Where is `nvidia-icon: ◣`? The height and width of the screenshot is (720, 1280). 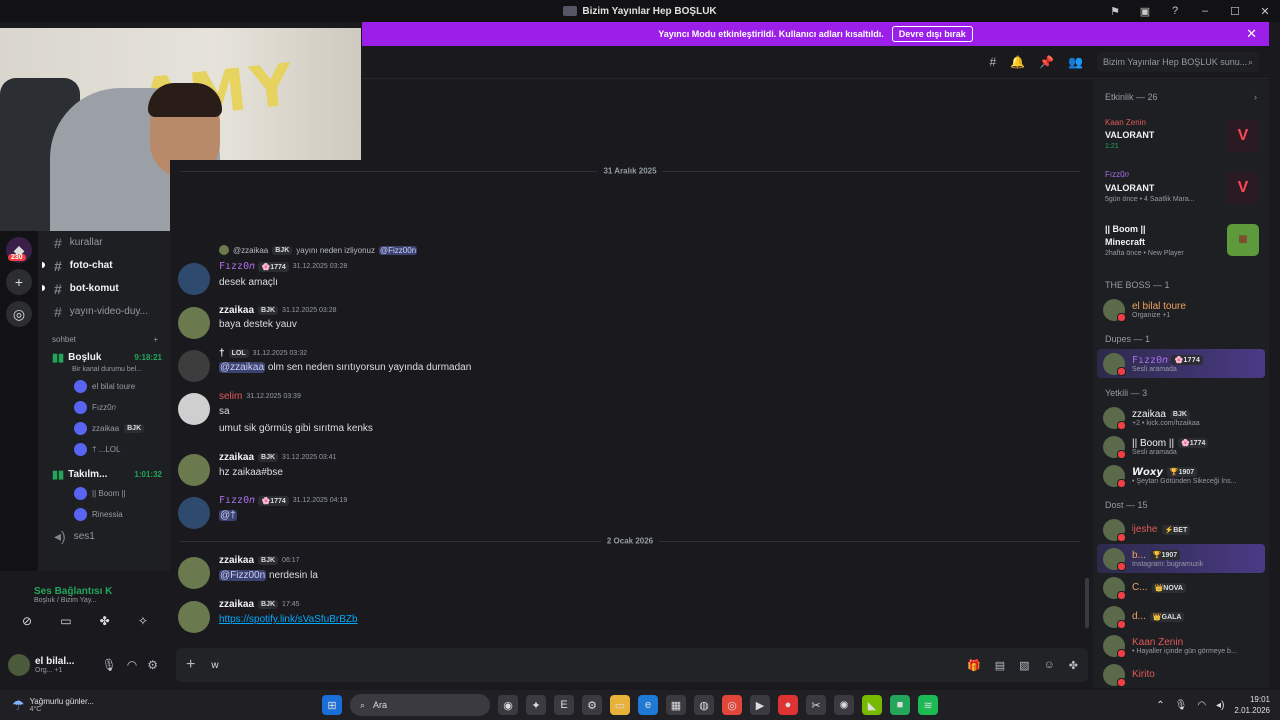 nvidia-icon: ◣ is located at coordinates (872, 705).